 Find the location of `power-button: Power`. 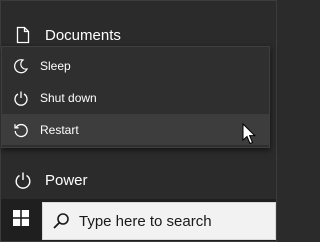

power-button: Power is located at coordinates (138, 180).